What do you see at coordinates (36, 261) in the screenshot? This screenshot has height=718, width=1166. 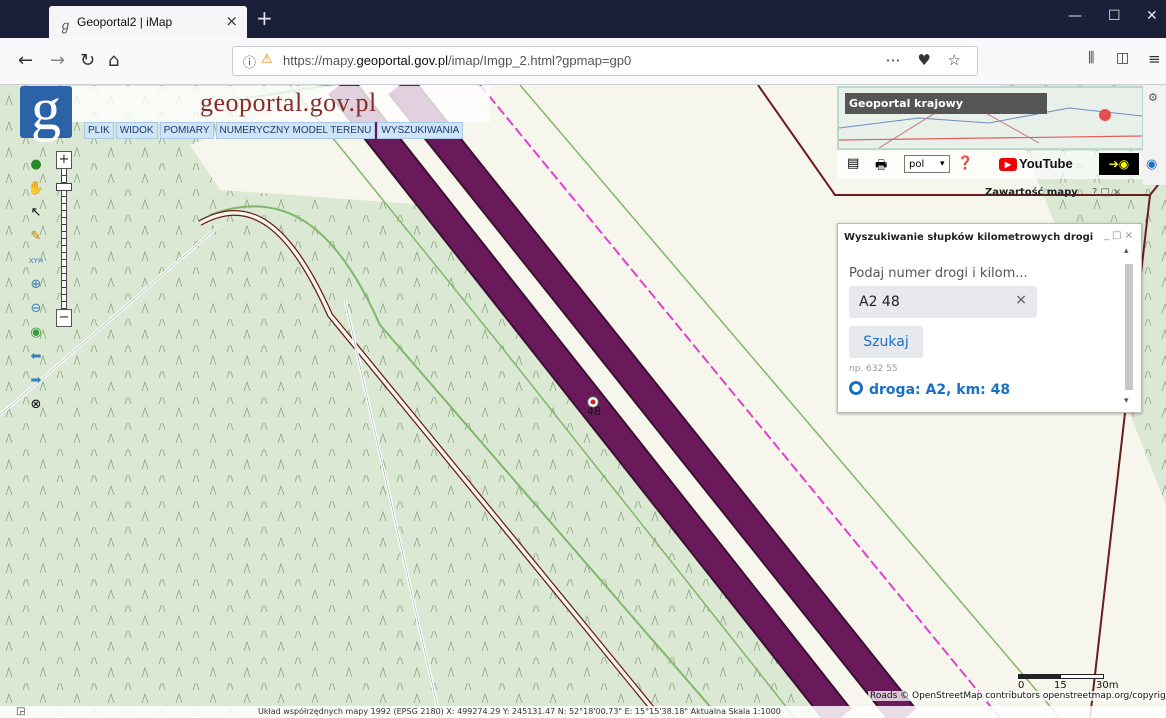 I see `xyz-coordinates-icon: XYH` at bounding box center [36, 261].